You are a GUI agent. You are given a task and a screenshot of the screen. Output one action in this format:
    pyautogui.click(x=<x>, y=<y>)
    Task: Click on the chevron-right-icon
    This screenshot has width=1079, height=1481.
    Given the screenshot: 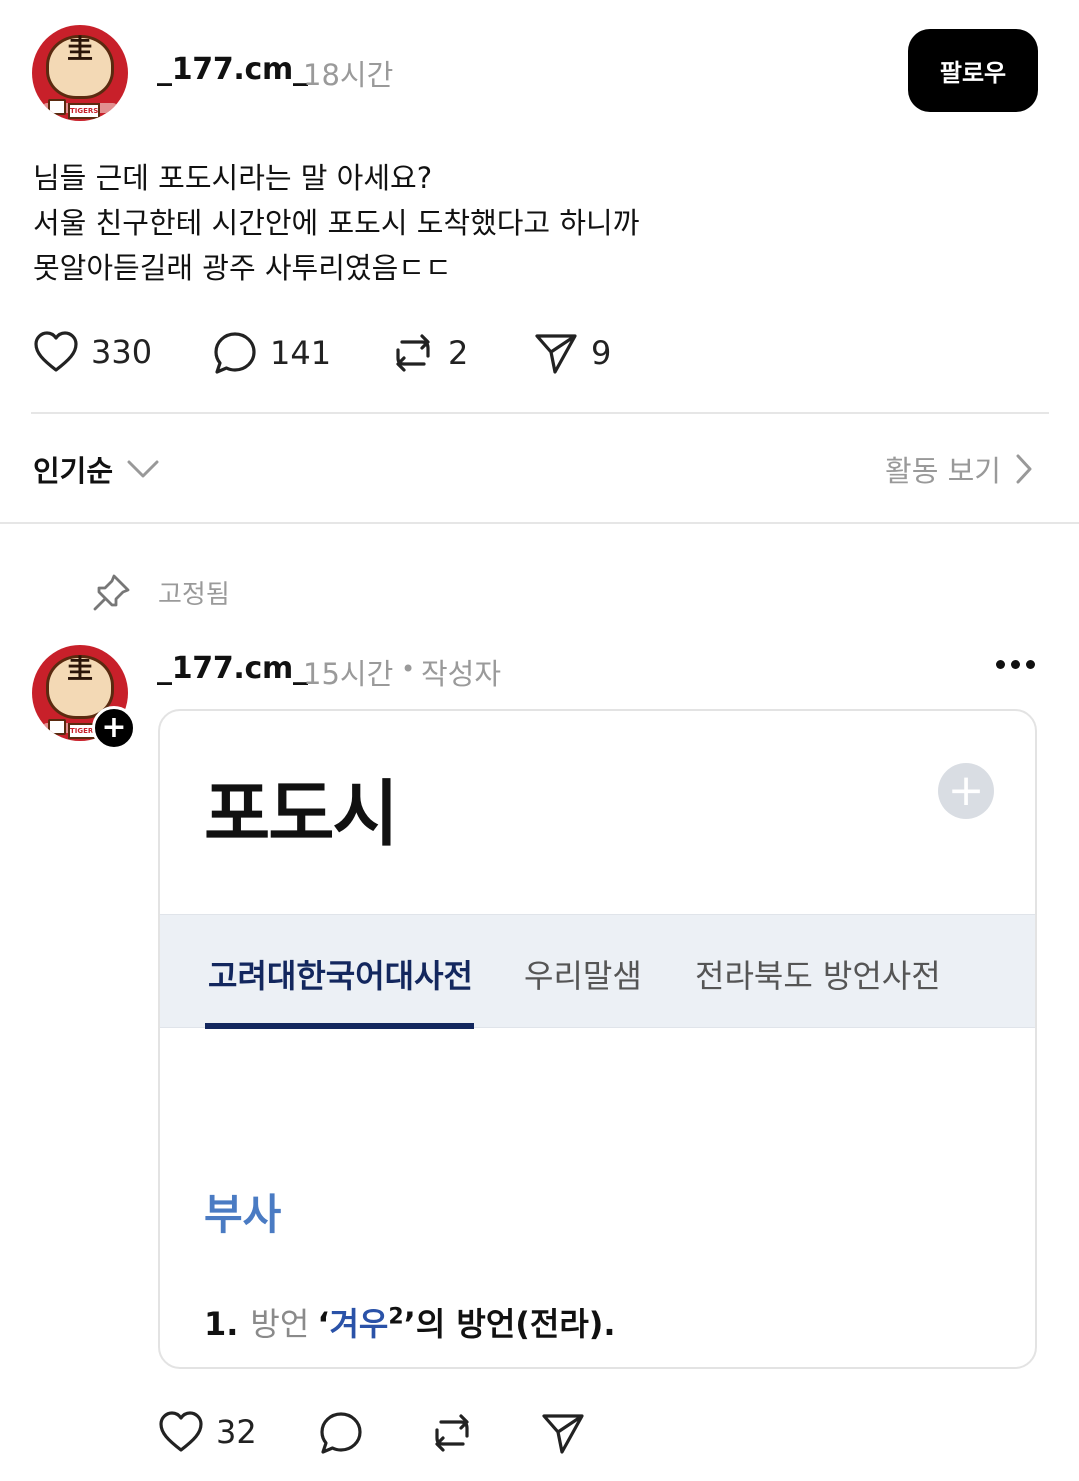 What is the action you would take?
    pyautogui.click(x=1024, y=469)
    